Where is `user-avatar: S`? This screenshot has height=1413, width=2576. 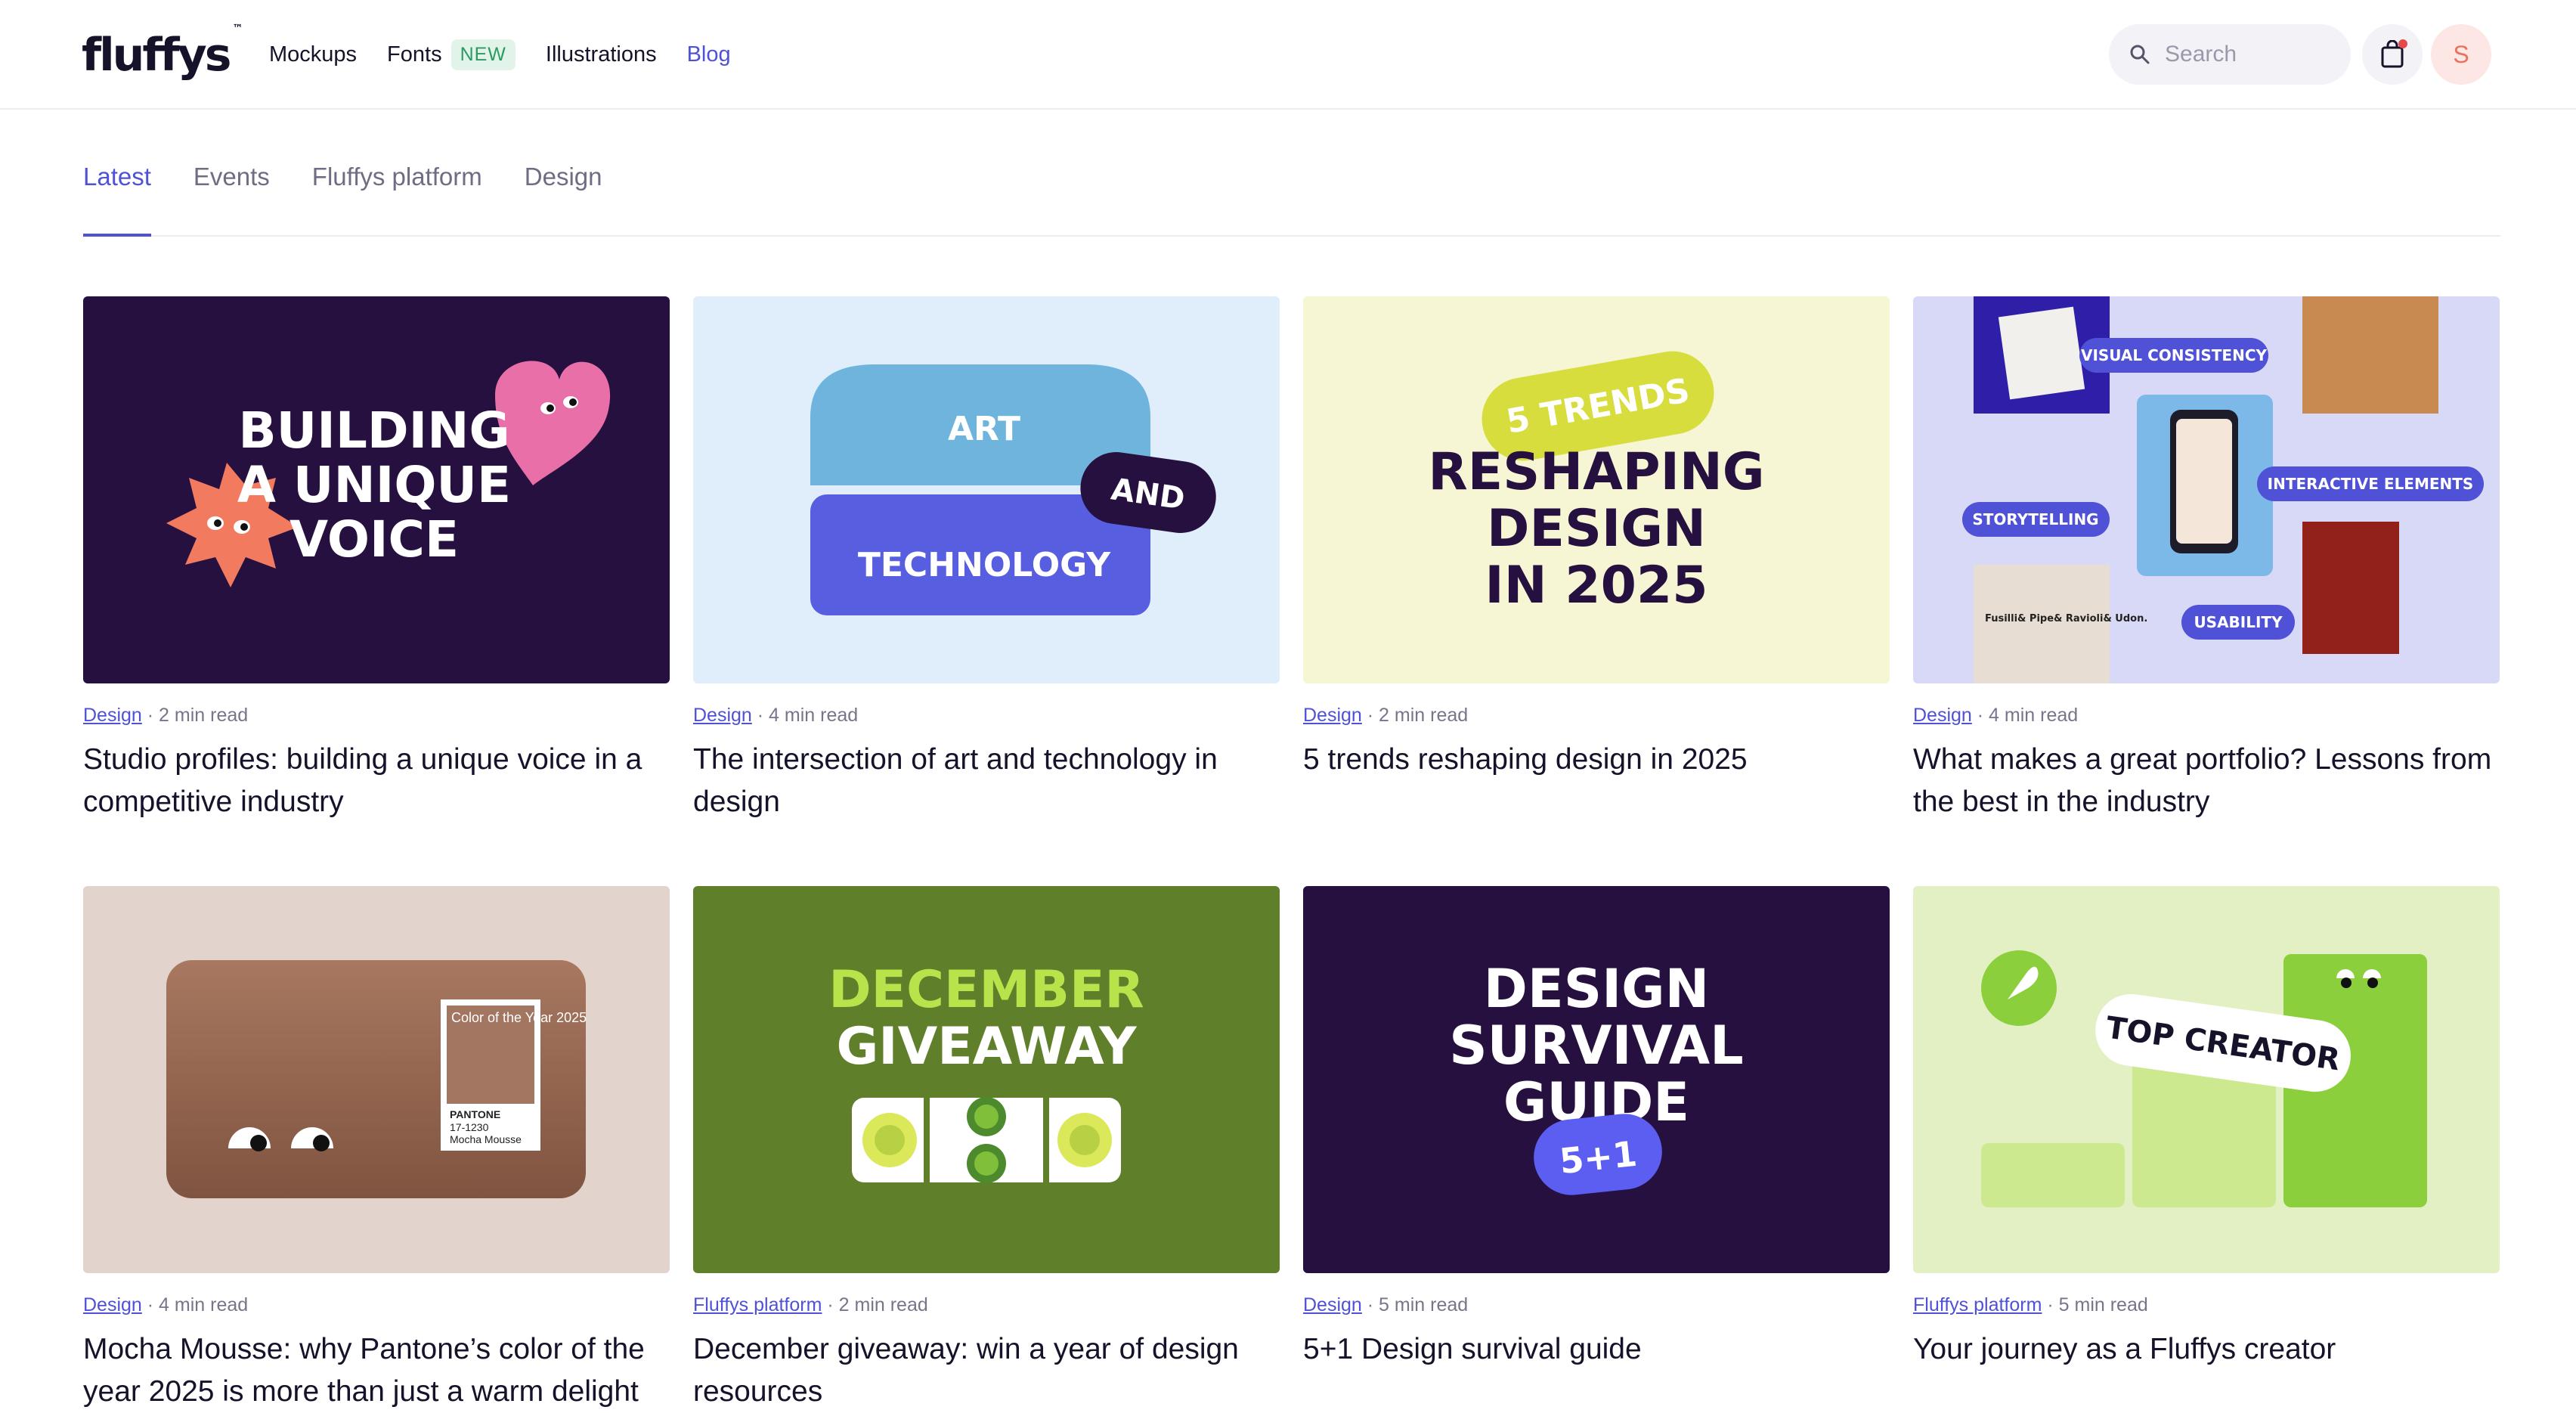 user-avatar: S is located at coordinates (2461, 54).